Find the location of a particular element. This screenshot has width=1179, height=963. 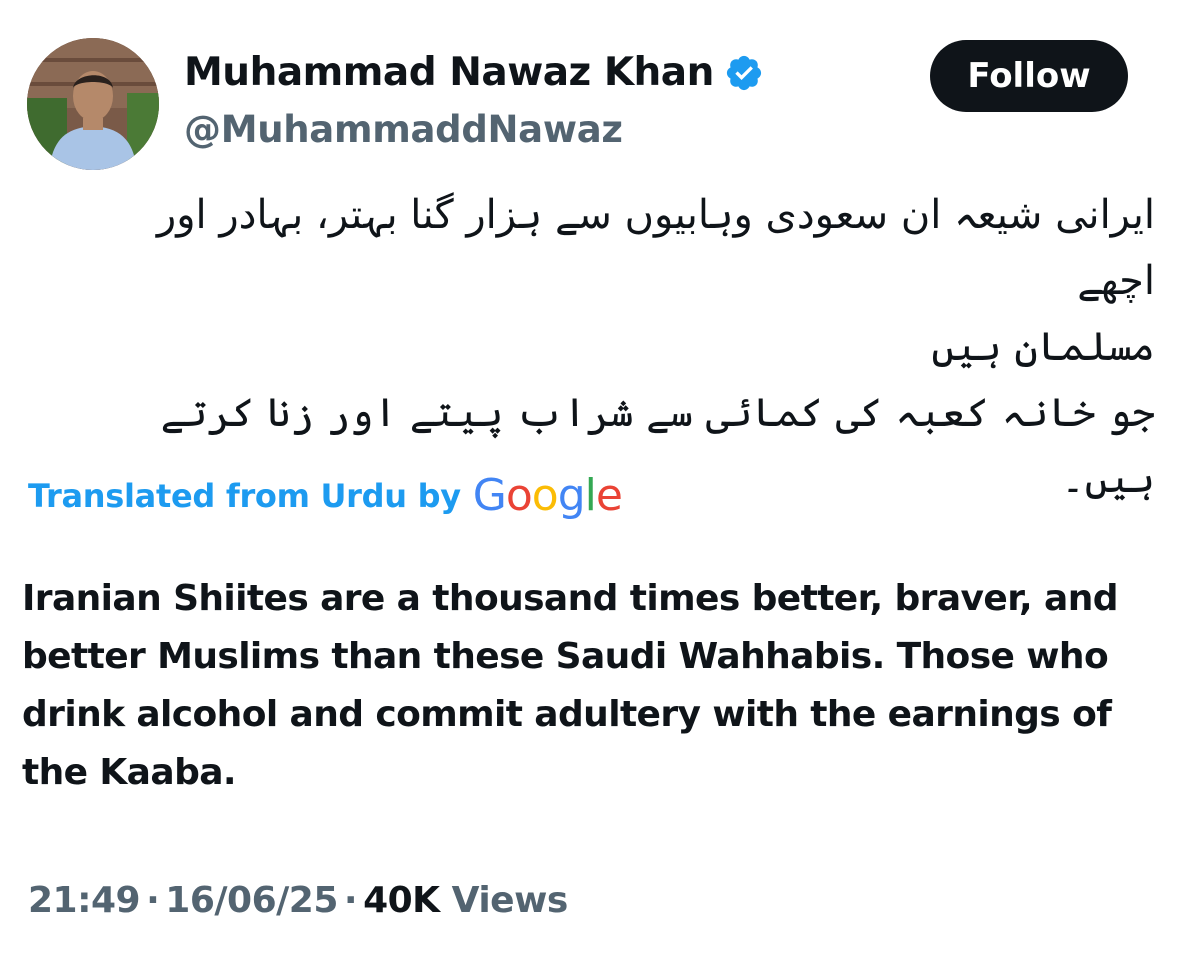

tweet-date: 16/06/25 is located at coordinates (251, 900).